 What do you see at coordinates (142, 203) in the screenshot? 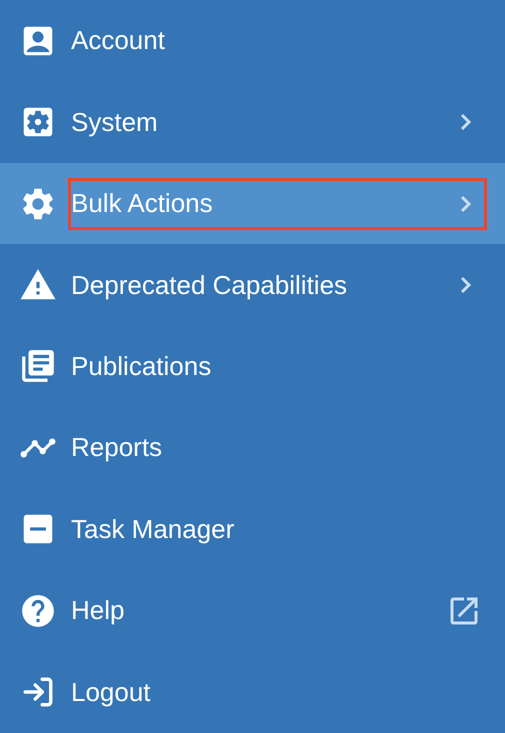
I see `menu-label: Bulk Actions` at bounding box center [142, 203].